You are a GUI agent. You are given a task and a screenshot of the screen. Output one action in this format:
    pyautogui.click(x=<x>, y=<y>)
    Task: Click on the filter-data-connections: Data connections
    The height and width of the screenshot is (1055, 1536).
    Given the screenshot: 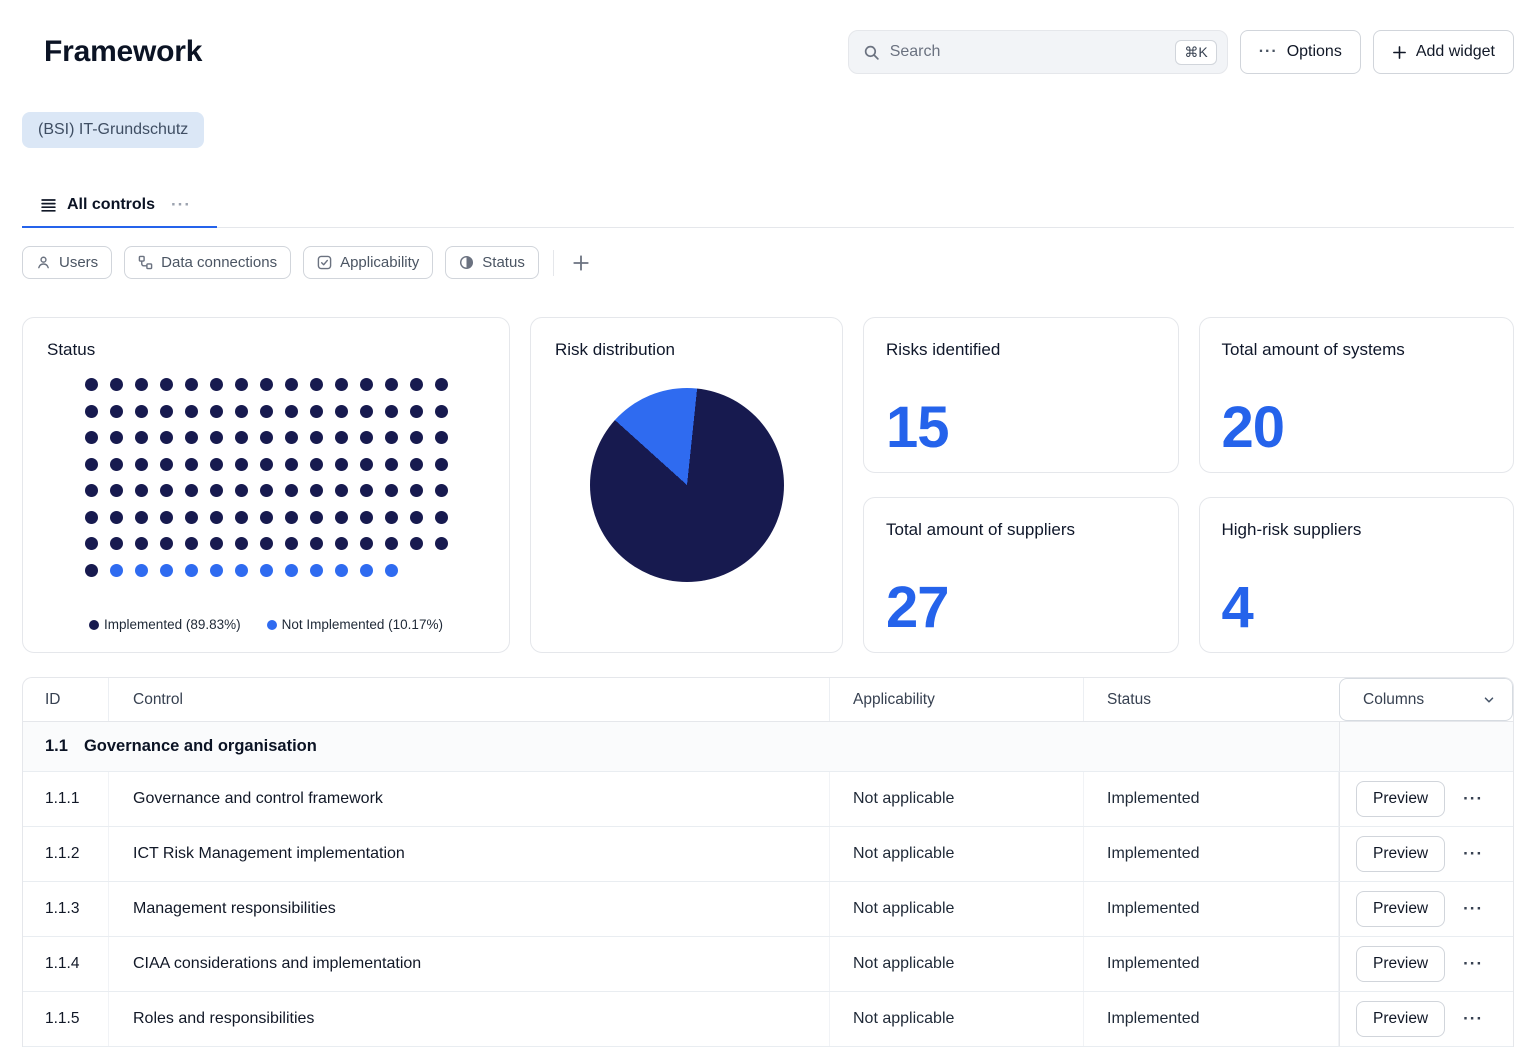 What is the action you would take?
    pyautogui.click(x=208, y=262)
    